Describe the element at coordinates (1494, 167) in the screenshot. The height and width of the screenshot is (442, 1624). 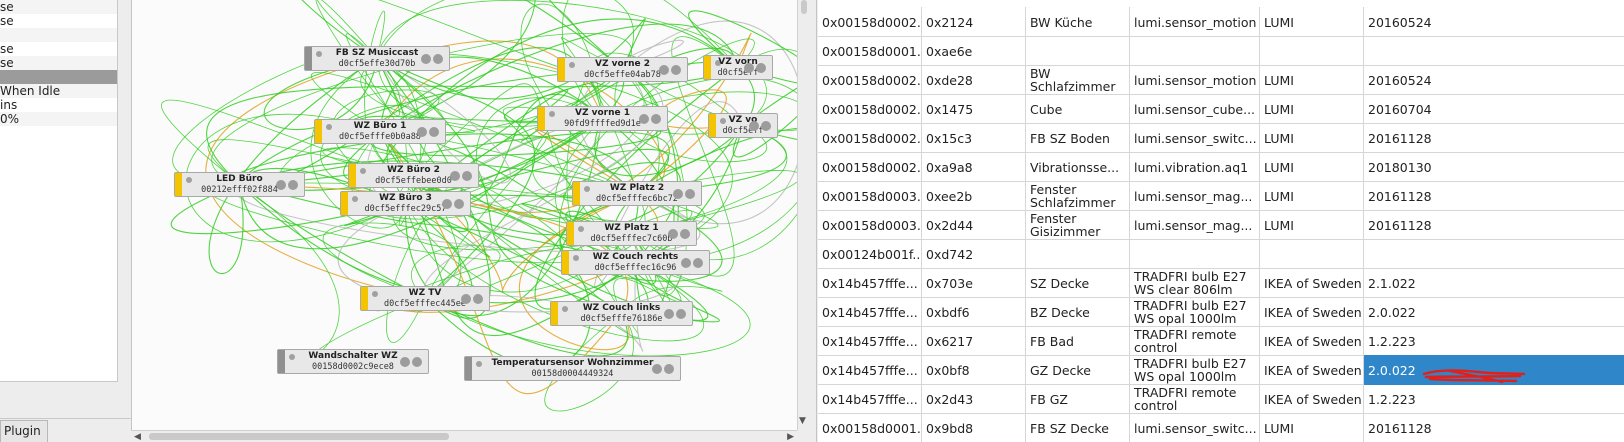
I see `table-cell: 20180130` at that location.